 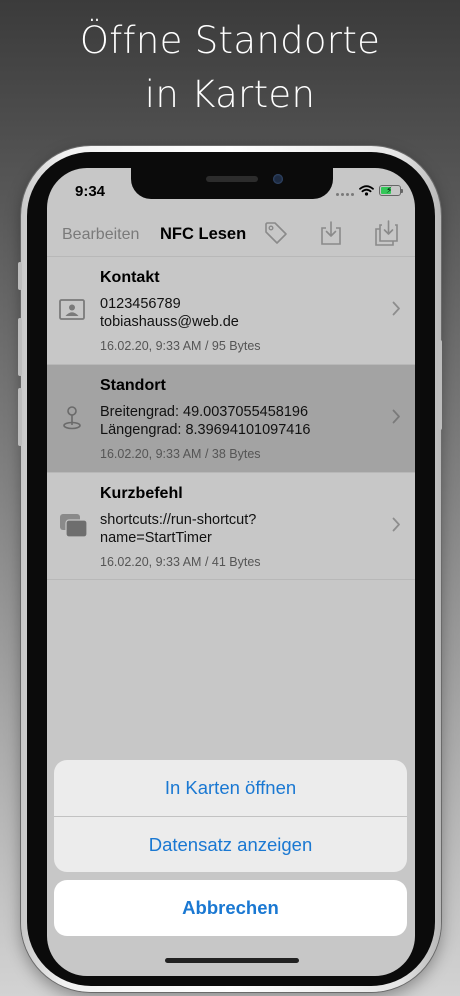 What do you see at coordinates (133, 385) in the screenshot?
I see `item-title: Standort` at bounding box center [133, 385].